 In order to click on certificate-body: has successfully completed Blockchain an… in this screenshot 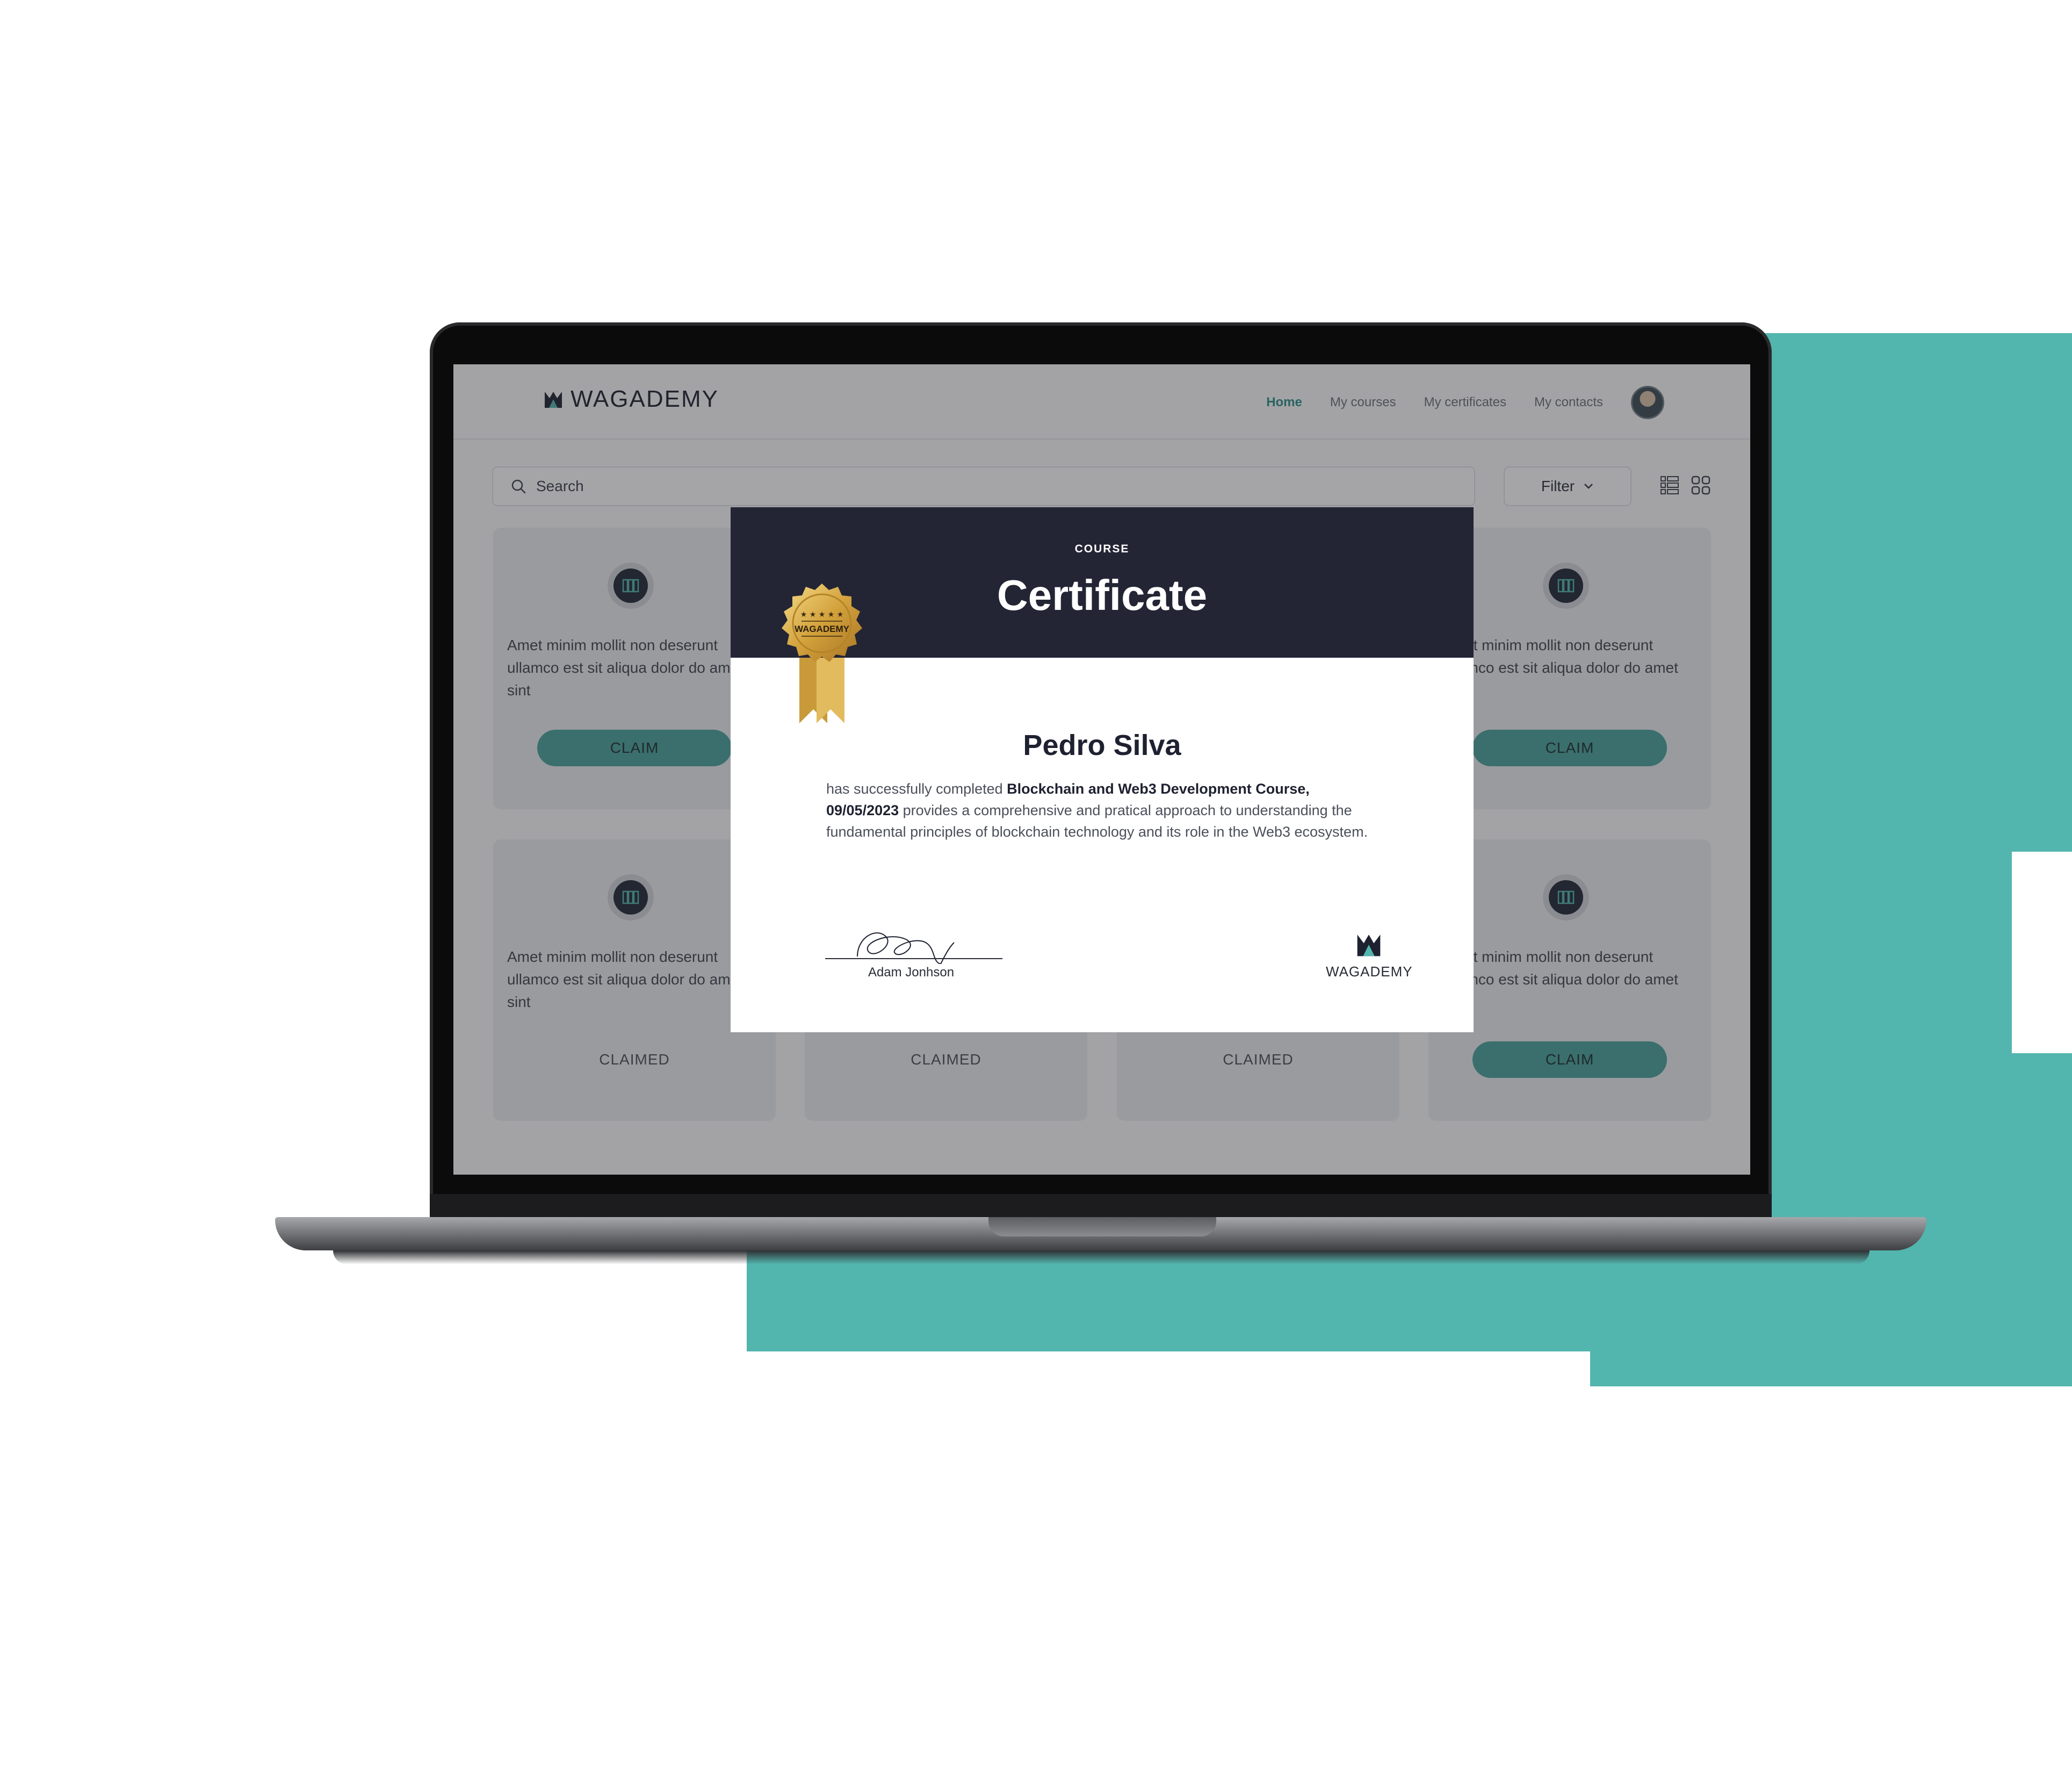, I will do `click(1103, 810)`.